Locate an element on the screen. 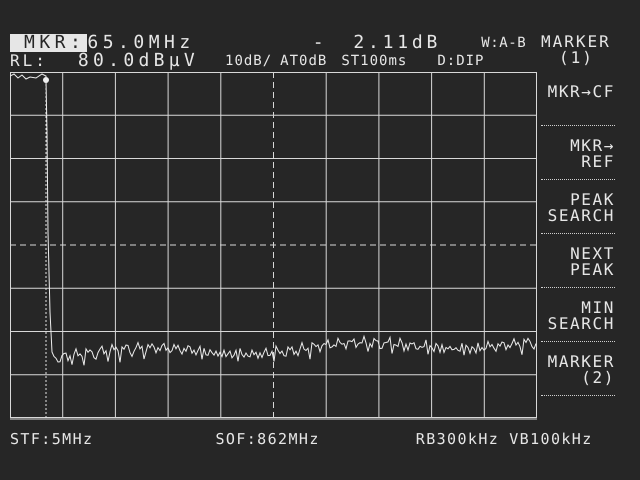 The width and height of the screenshot is (640, 480). softkey-button: MKR→CF is located at coordinates (578, 99).